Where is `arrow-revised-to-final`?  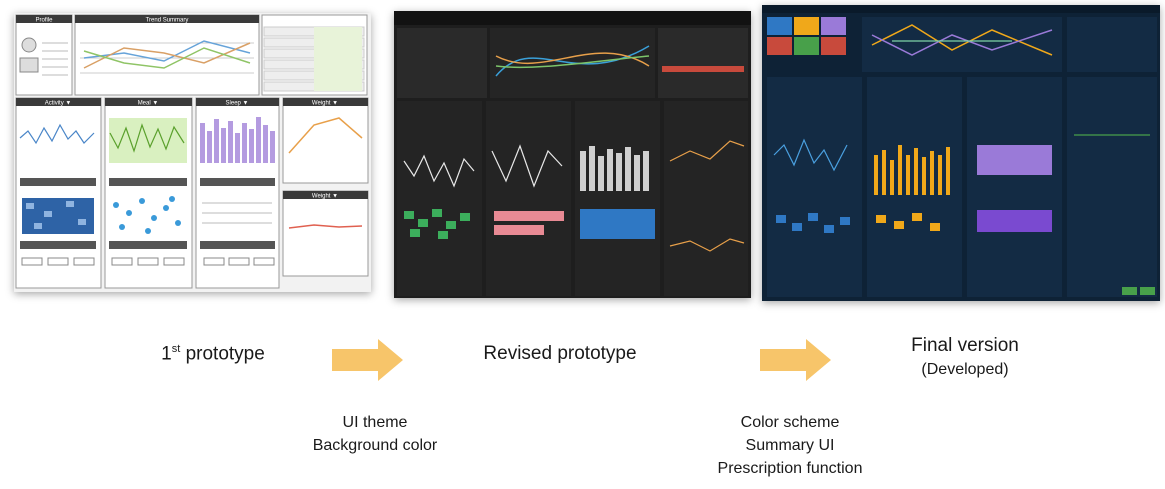
arrow-revised-to-final is located at coordinates (795, 360).